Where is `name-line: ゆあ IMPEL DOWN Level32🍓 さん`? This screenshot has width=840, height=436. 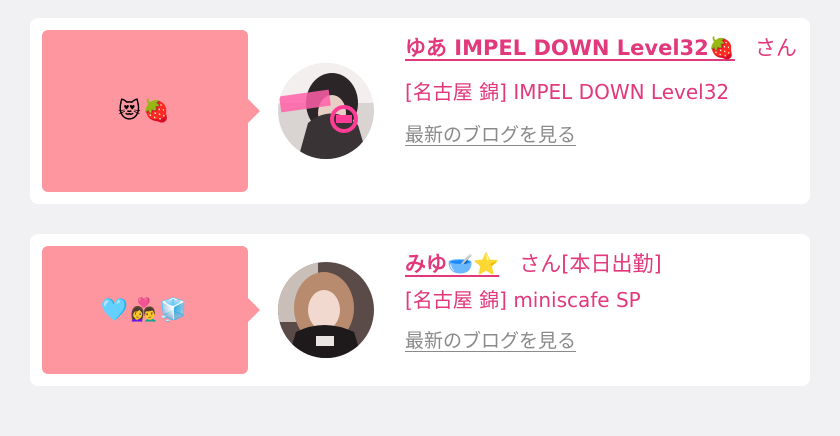
name-line: ゆあ IMPEL DOWN Level32🍓 さん is located at coordinates (602, 48).